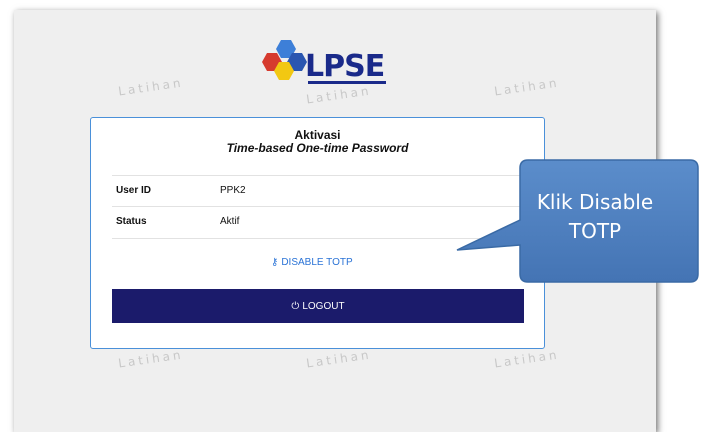 This screenshot has width=704, height=432. I want to click on card-subtitle: Time-based One-time Password, so click(317, 148).